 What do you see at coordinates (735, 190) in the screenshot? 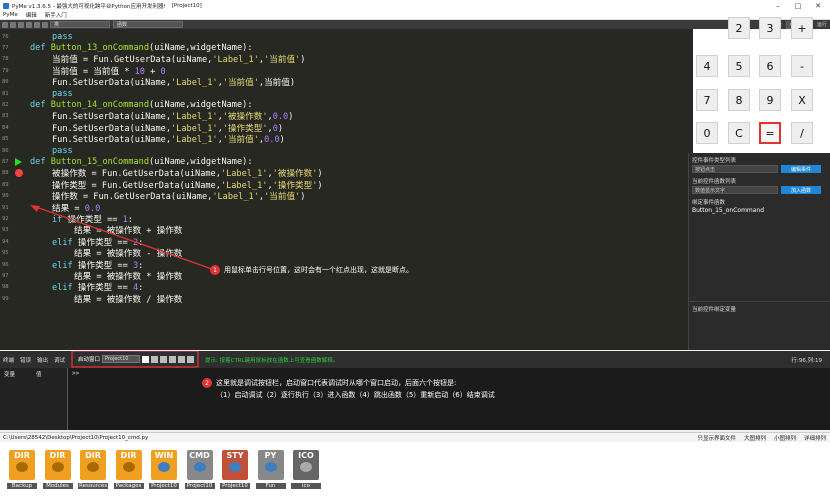
I see `function-list-select: 数值显示文字` at bounding box center [735, 190].